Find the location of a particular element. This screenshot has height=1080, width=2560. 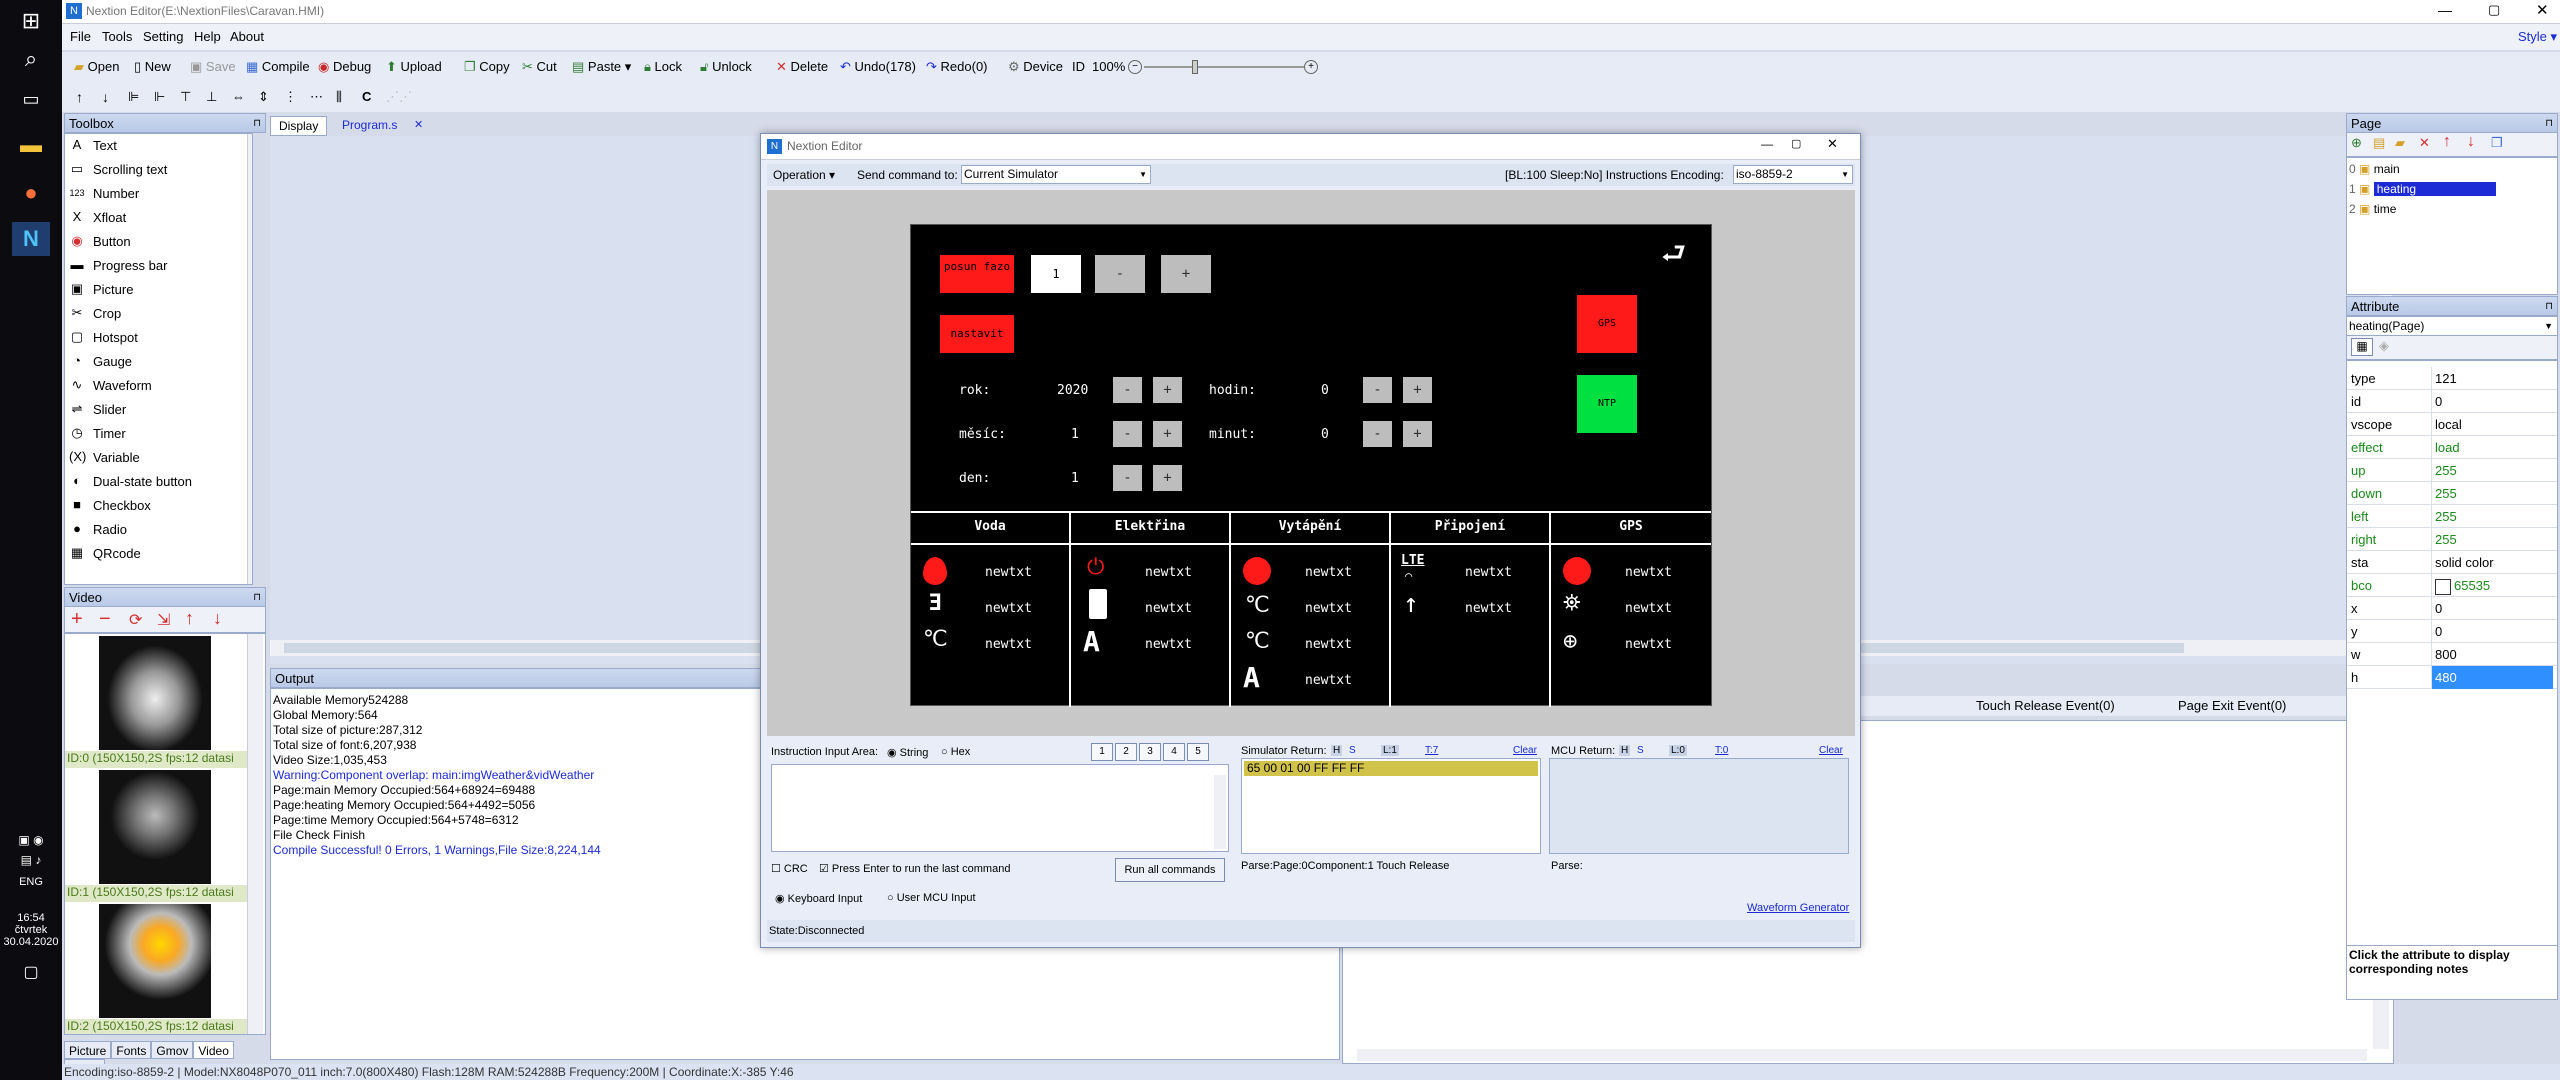

clock-time: 16:54 is located at coordinates (31, 918).